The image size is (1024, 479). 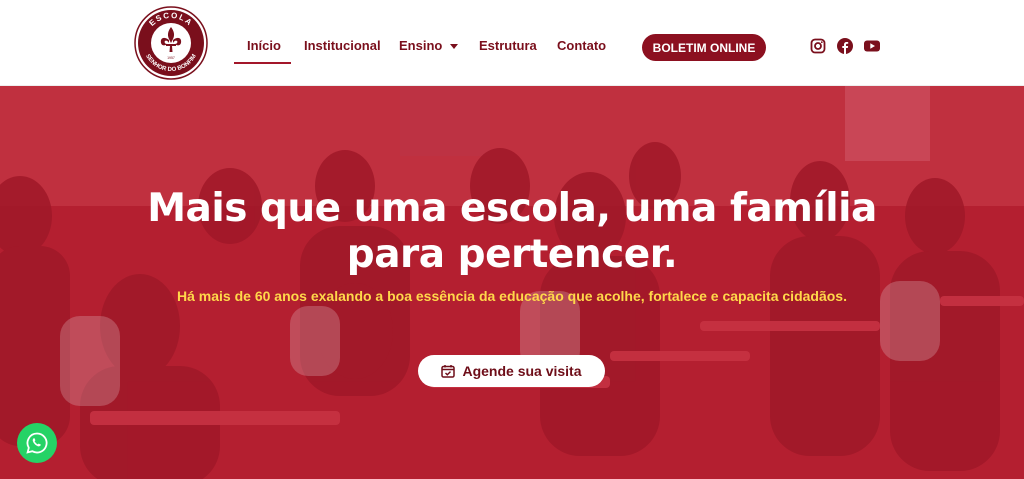 I want to click on nav-ensino-label: Ensino, so click(x=421, y=45).